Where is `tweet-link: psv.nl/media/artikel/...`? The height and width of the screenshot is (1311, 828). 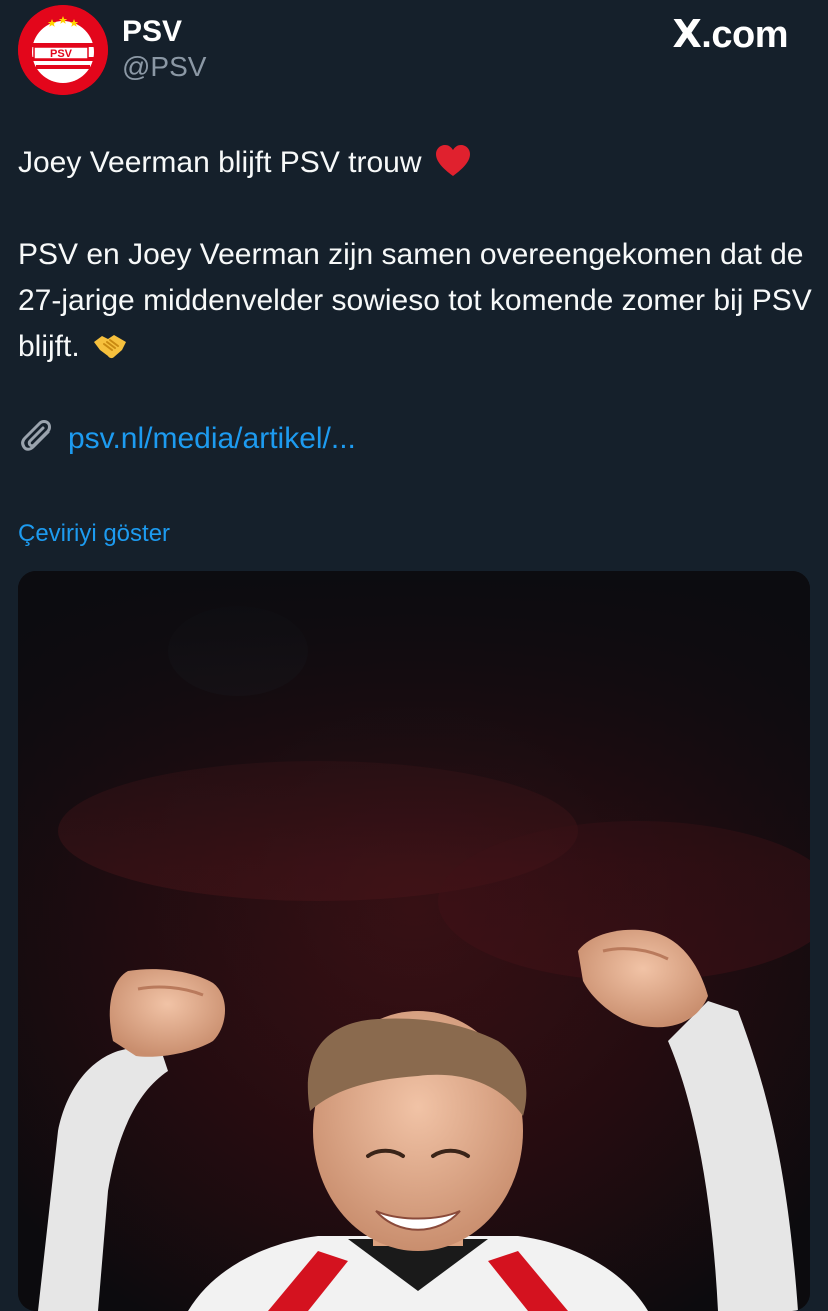
tweet-link: psv.nl/media/artikel/... is located at coordinates (212, 439).